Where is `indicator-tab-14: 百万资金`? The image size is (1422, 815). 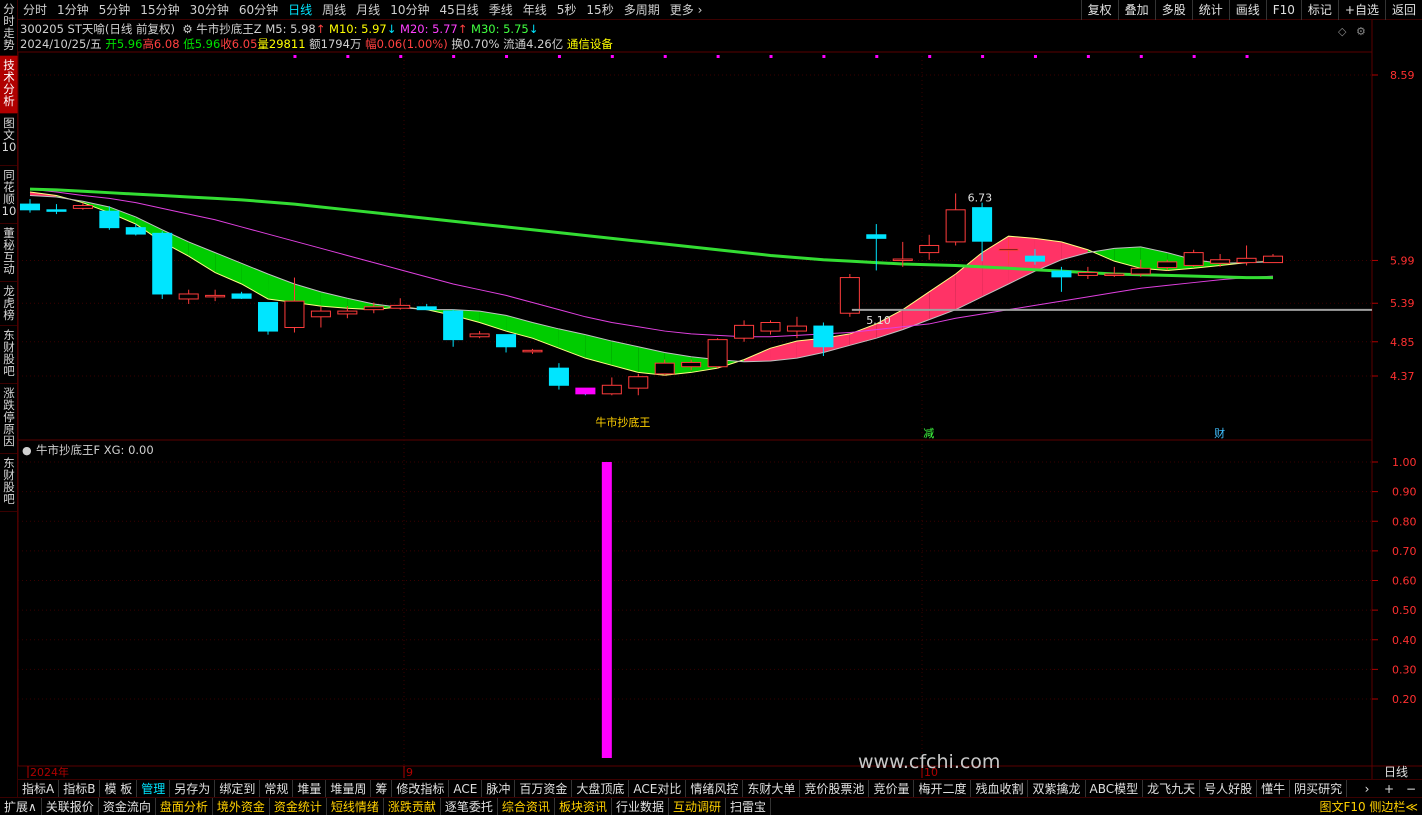 indicator-tab-14: 百万资金 is located at coordinates (544, 788).